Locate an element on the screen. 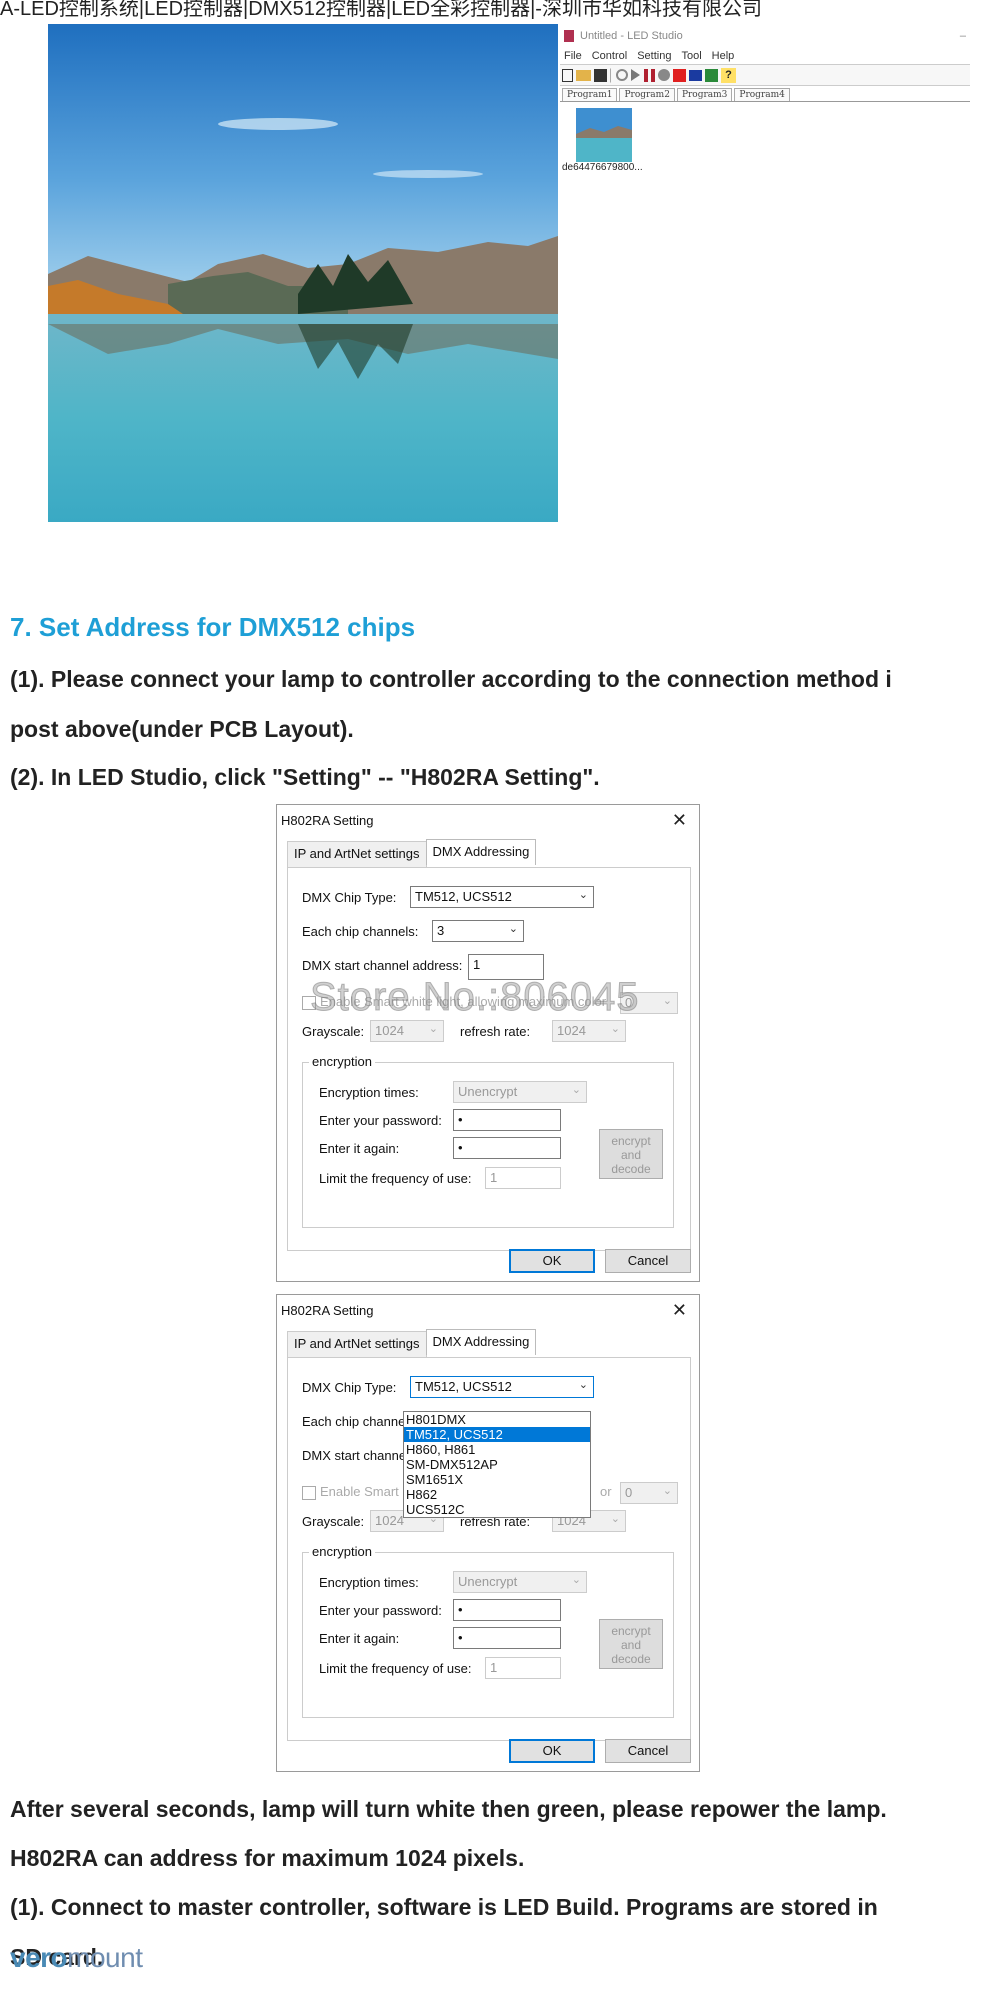 Image resolution: width=1000 pixels, height=2000 pixels. grayscale-select: 1024 ⌄ is located at coordinates (407, 1031).